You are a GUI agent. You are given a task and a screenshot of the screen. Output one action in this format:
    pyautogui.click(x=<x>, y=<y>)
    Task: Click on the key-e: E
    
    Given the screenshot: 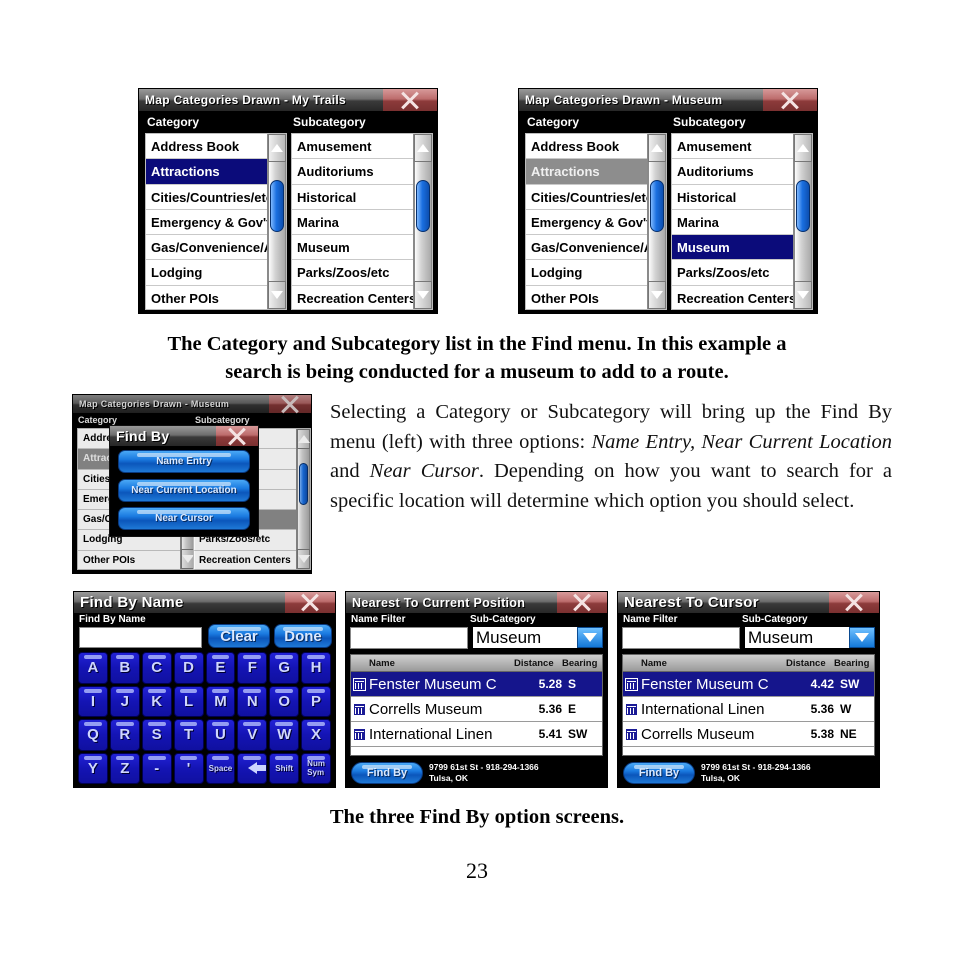 What is the action you would take?
    pyautogui.click(x=220, y=668)
    